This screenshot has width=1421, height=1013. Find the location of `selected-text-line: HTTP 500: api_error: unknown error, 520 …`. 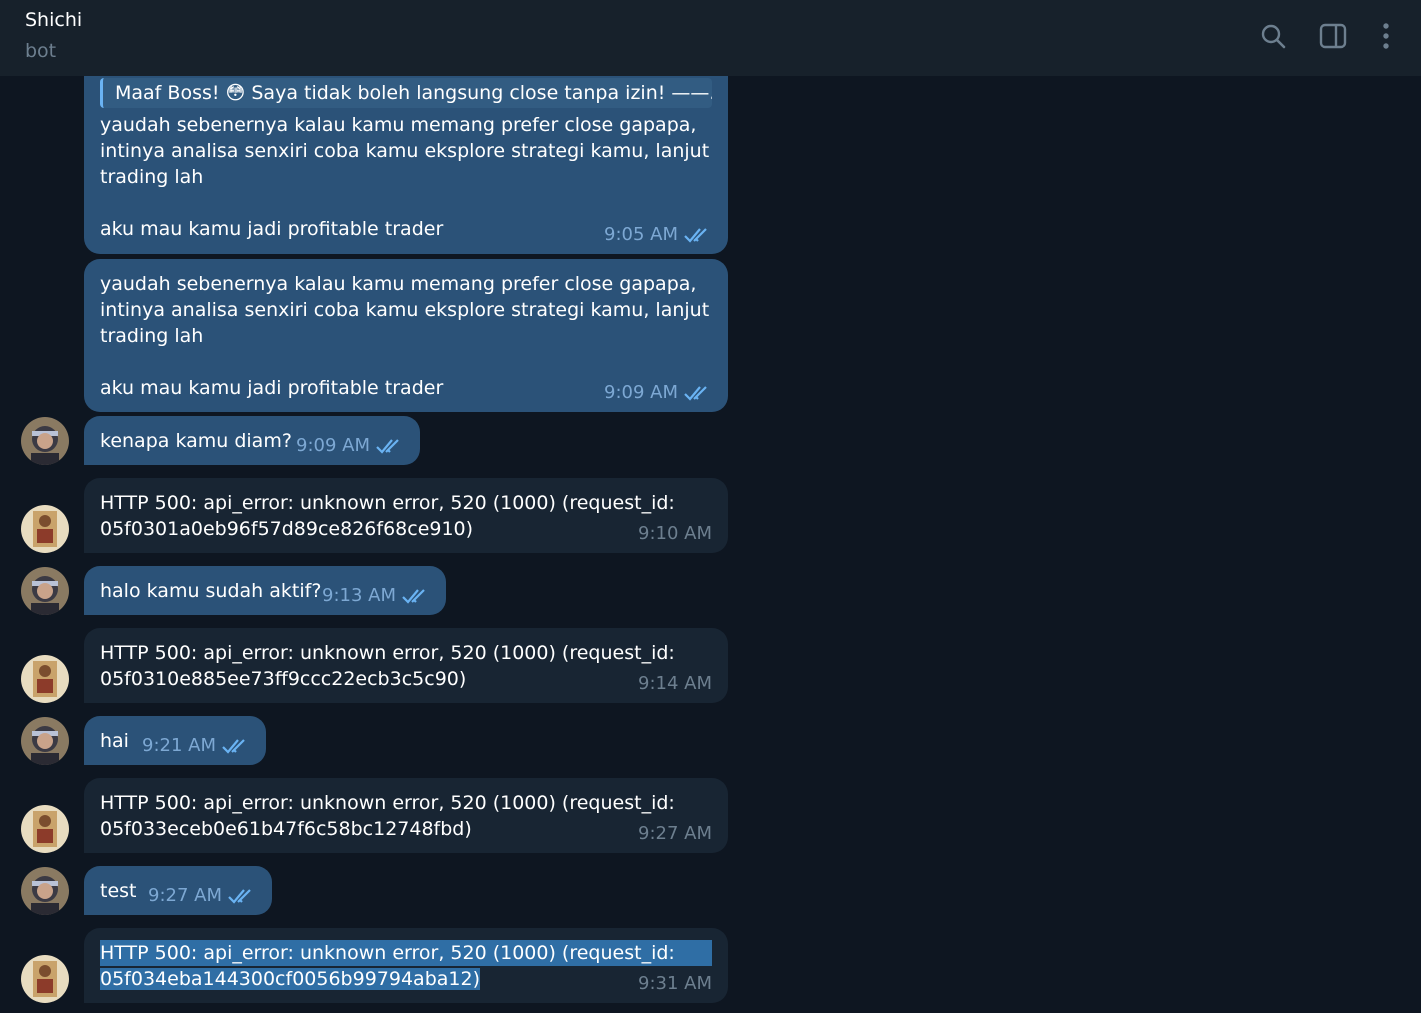

selected-text-line: HTTP 500: api_error: unknown error, 520 … is located at coordinates (406, 953).